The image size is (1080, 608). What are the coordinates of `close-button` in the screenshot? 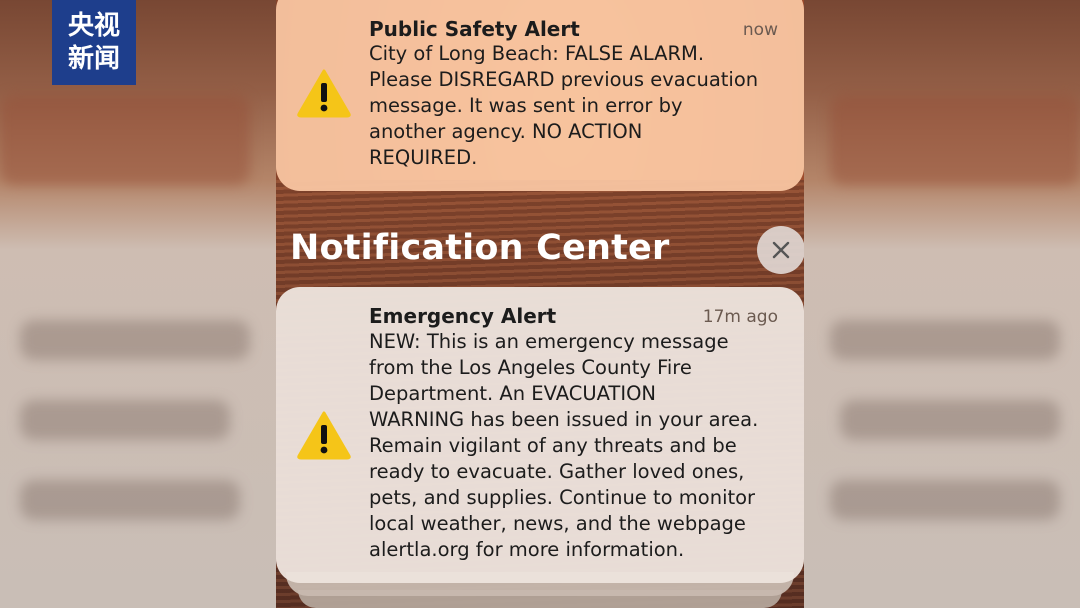 It's located at (780, 250).